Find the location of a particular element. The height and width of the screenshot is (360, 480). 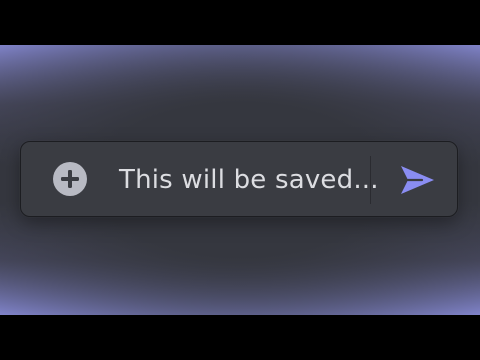

send-button is located at coordinates (417, 180).